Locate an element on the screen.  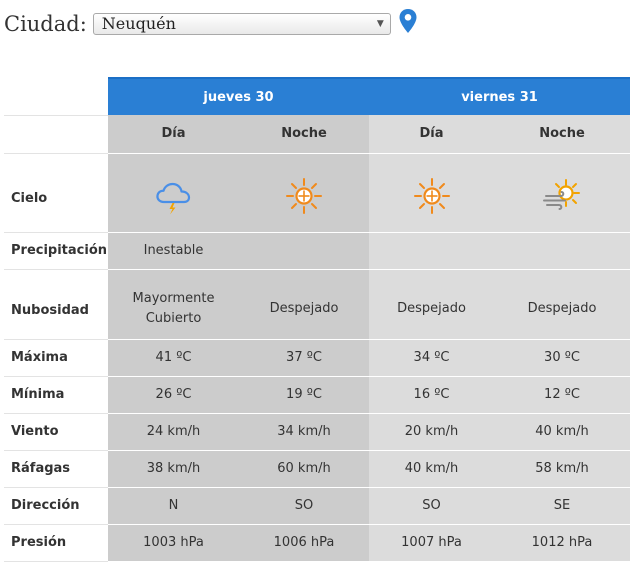
row-label: Cielo is located at coordinates (56, 193).